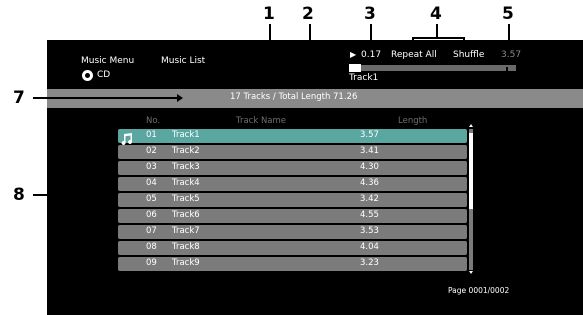 This screenshot has height=315, width=583. Describe the element at coordinates (19, 98) in the screenshot. I see `callout-7: 7` at that location.